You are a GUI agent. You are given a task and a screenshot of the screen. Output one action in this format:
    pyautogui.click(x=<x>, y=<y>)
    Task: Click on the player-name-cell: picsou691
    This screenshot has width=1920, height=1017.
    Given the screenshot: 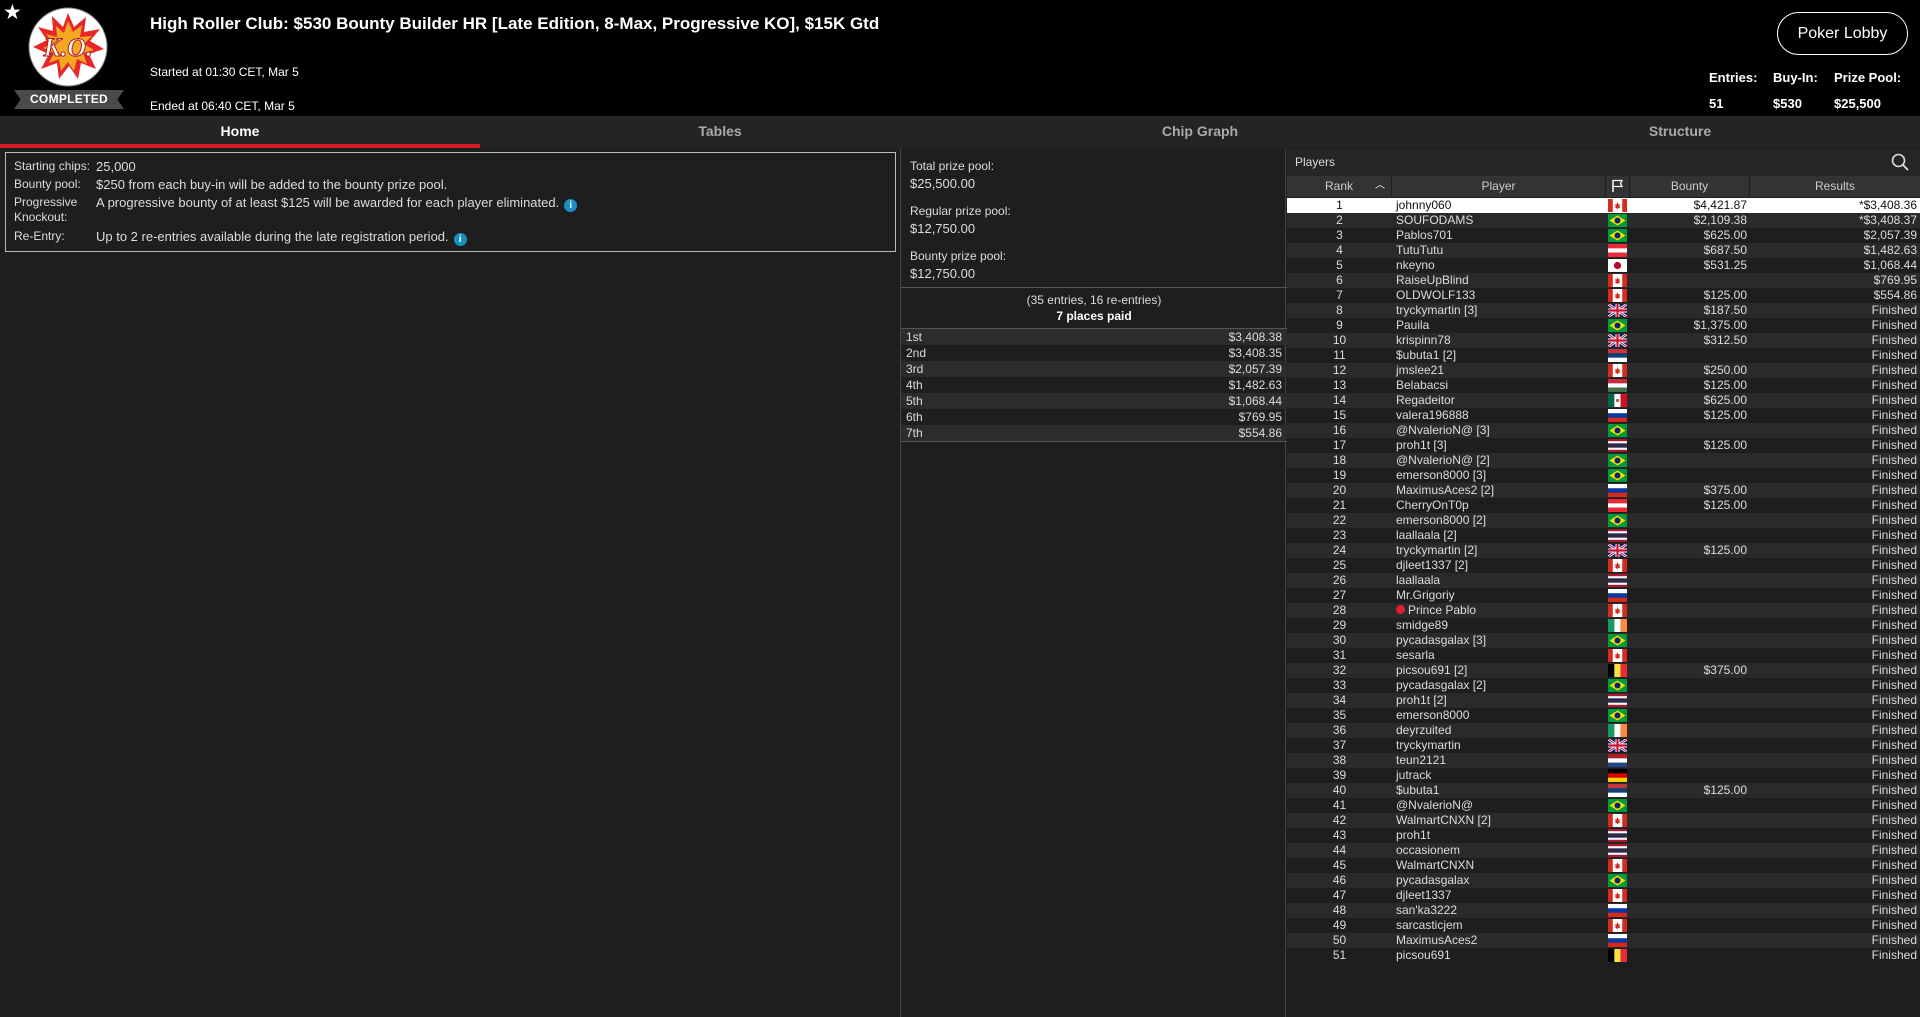 What is the action you would take?
    pyautogui.click(x=1499, y=955)
    